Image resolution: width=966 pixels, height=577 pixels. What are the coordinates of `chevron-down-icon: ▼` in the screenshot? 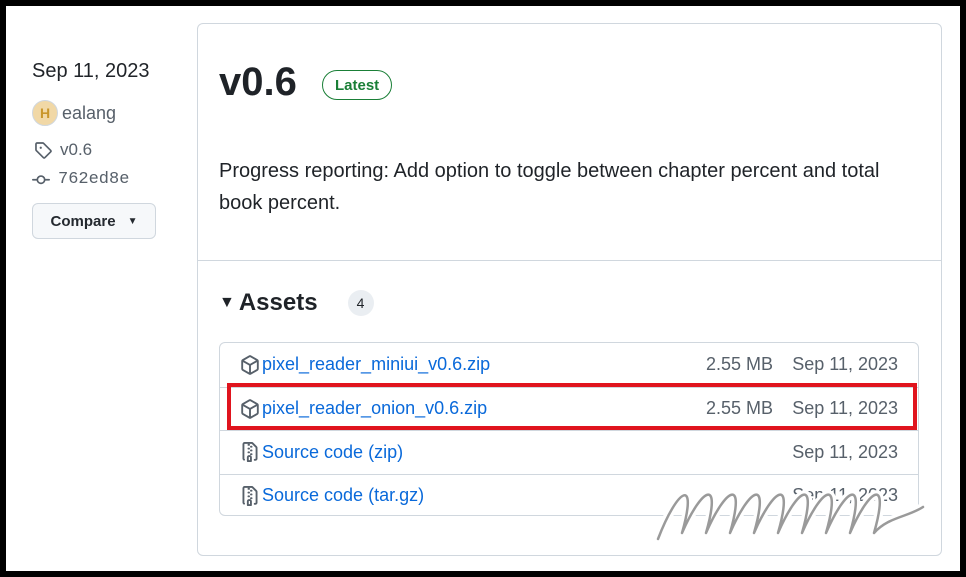 It's located at (132, 221).